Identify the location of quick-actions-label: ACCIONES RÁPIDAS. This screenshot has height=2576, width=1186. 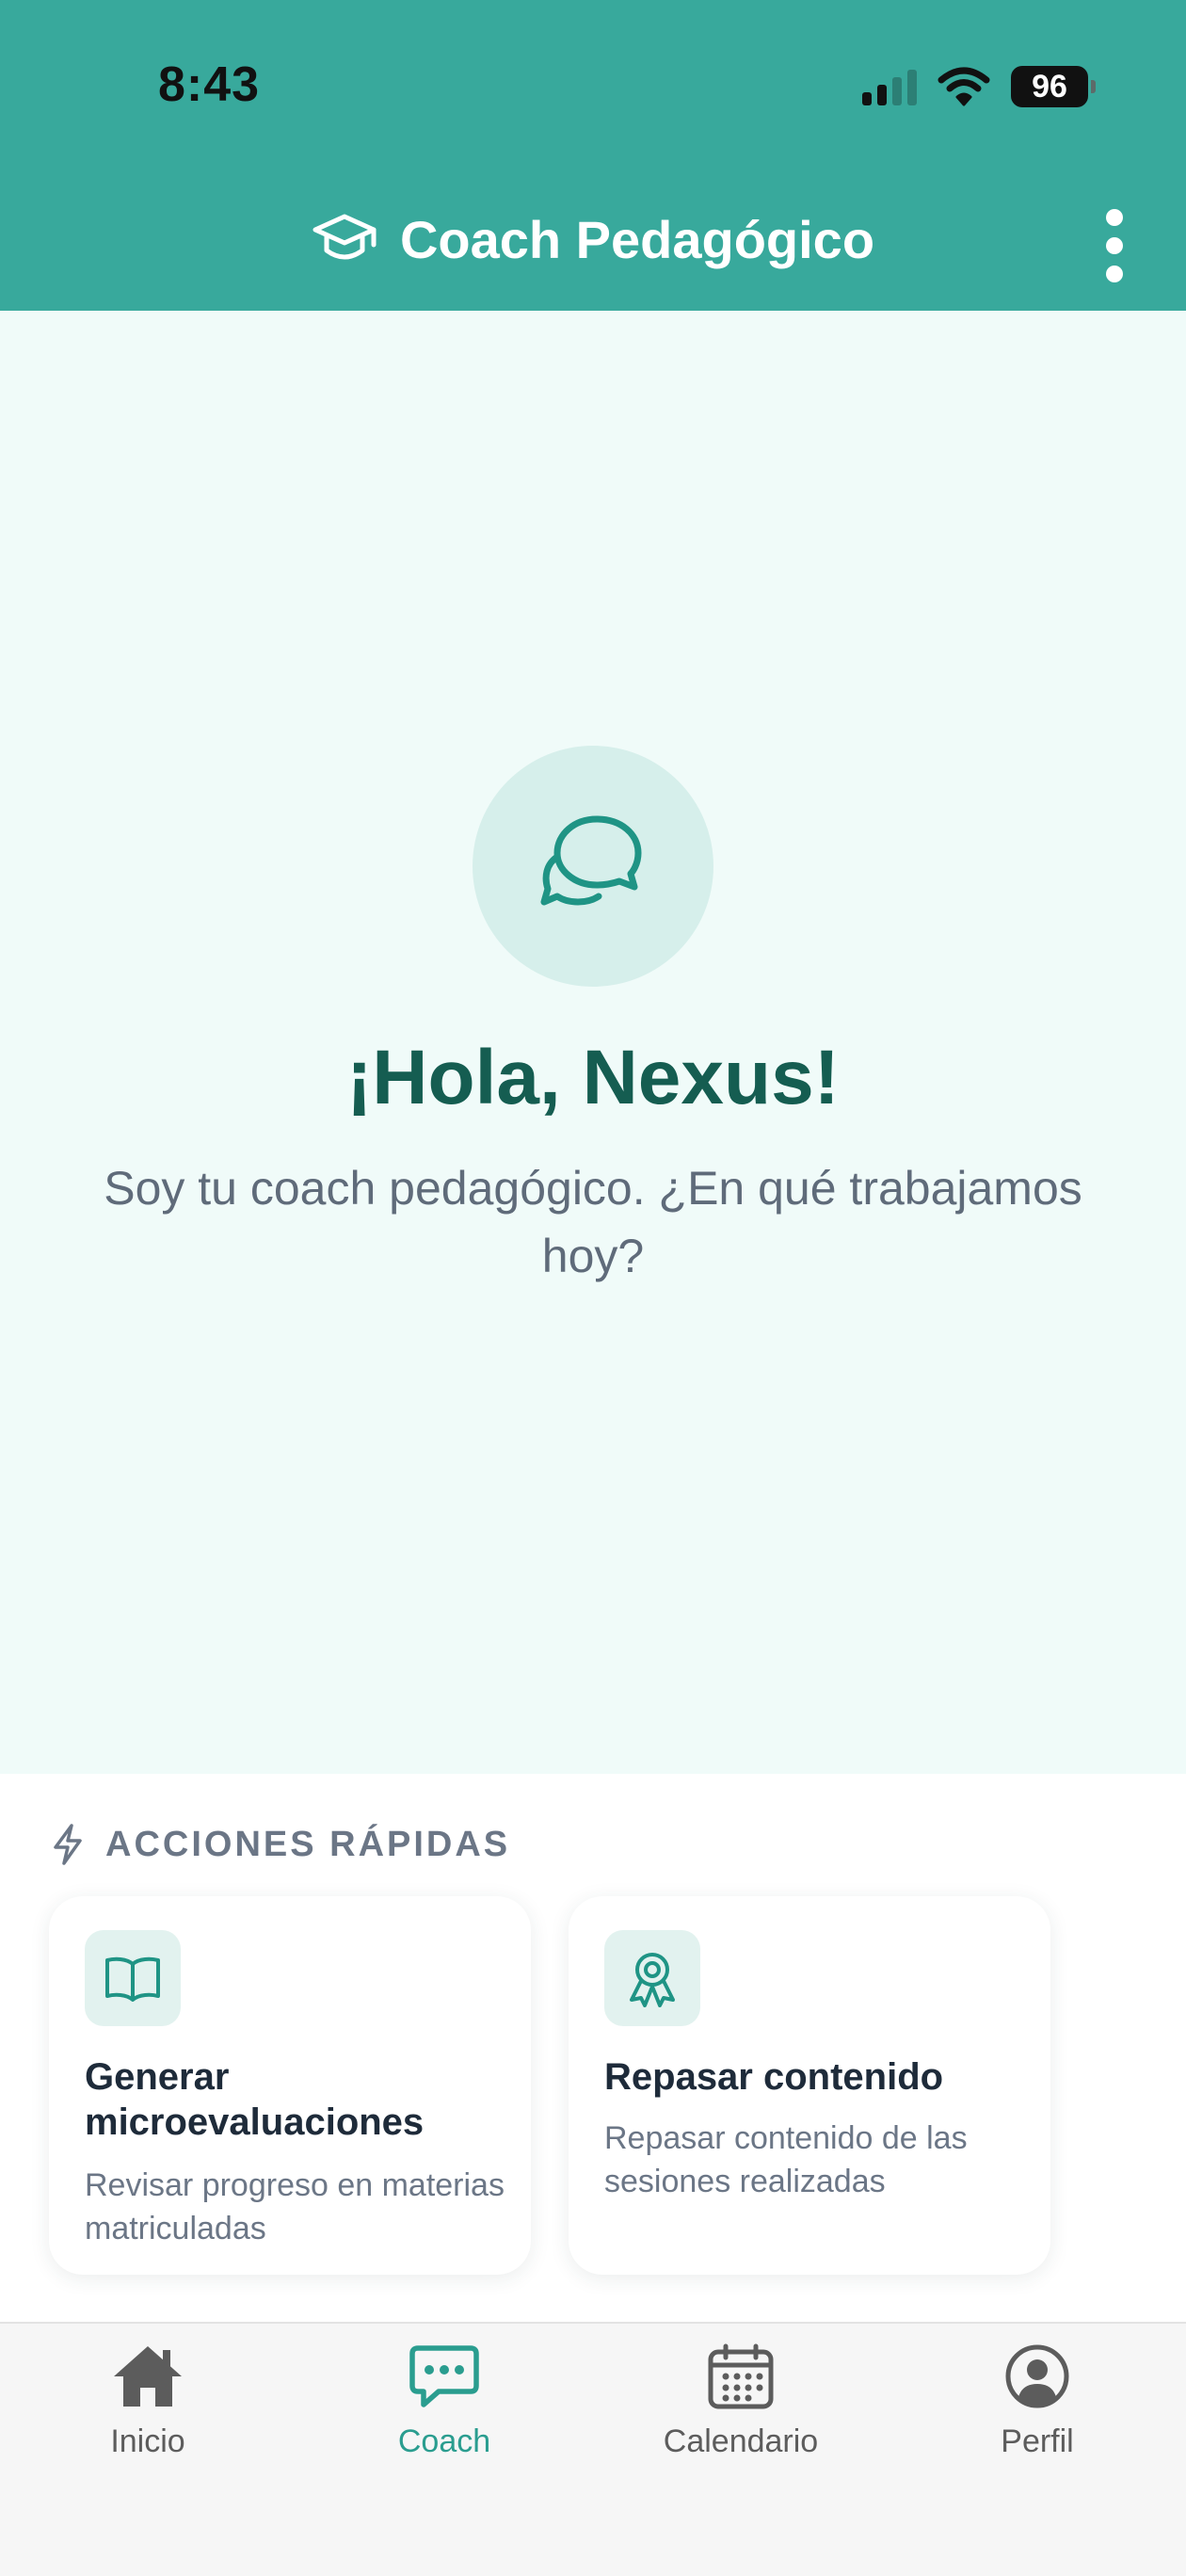
(308, 1844).